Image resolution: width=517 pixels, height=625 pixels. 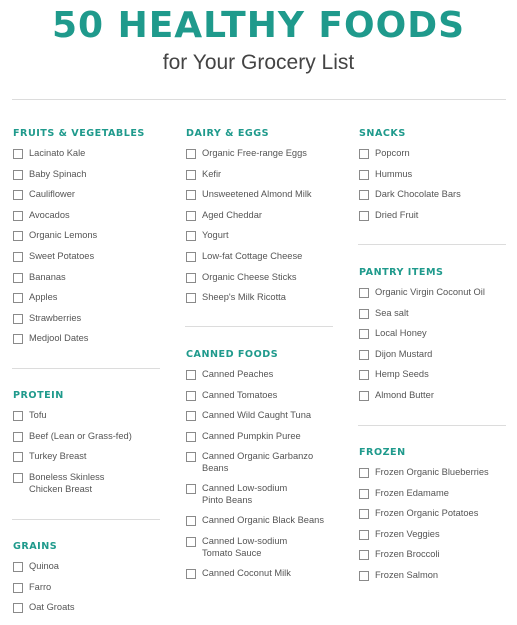 What do you see at coordinates (255, 378) in the screenshot?
I see `list-item: Canned Peaches` at bounding box center [255, 378].